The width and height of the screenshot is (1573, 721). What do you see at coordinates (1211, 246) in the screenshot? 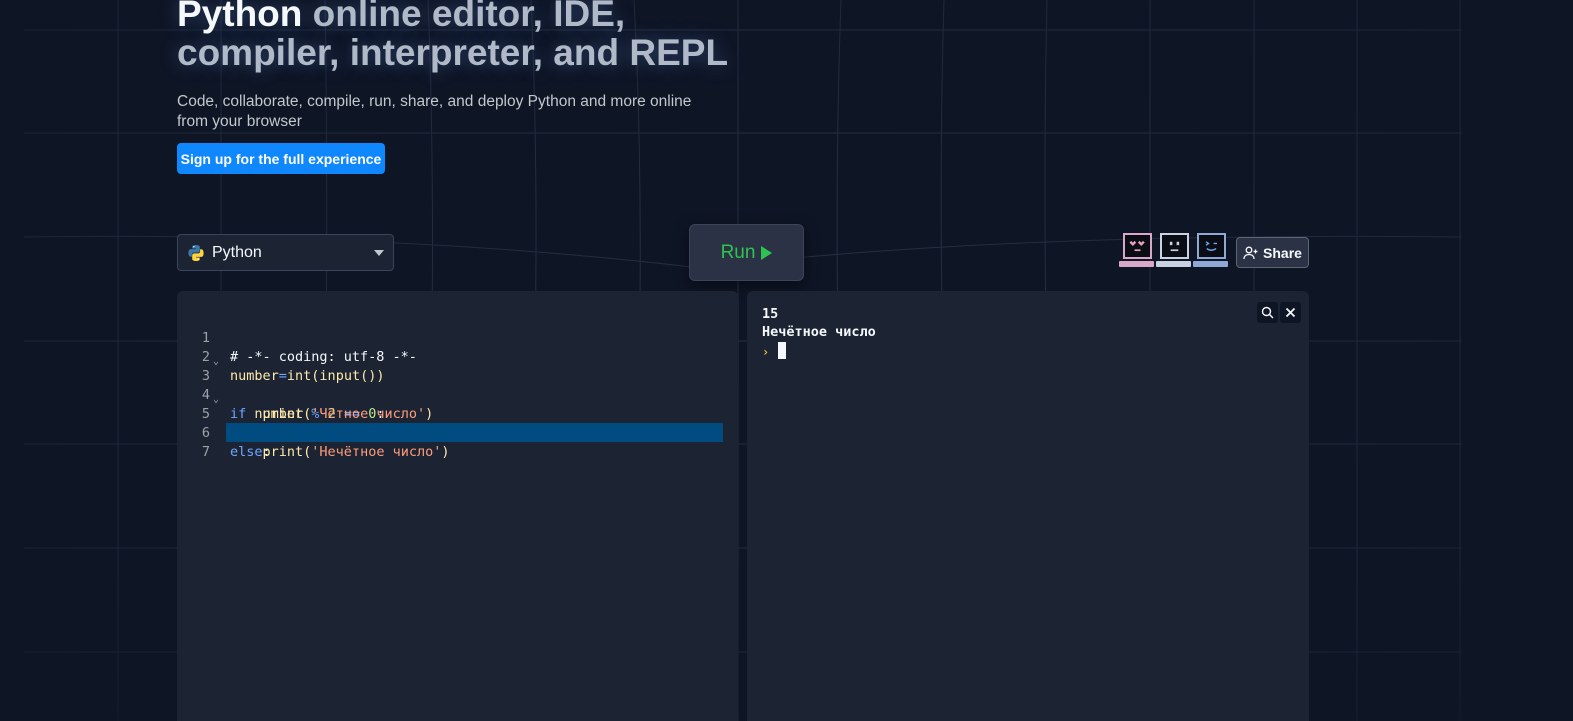
I see `smiling-face-icon` at bounding box center [1211, 246].